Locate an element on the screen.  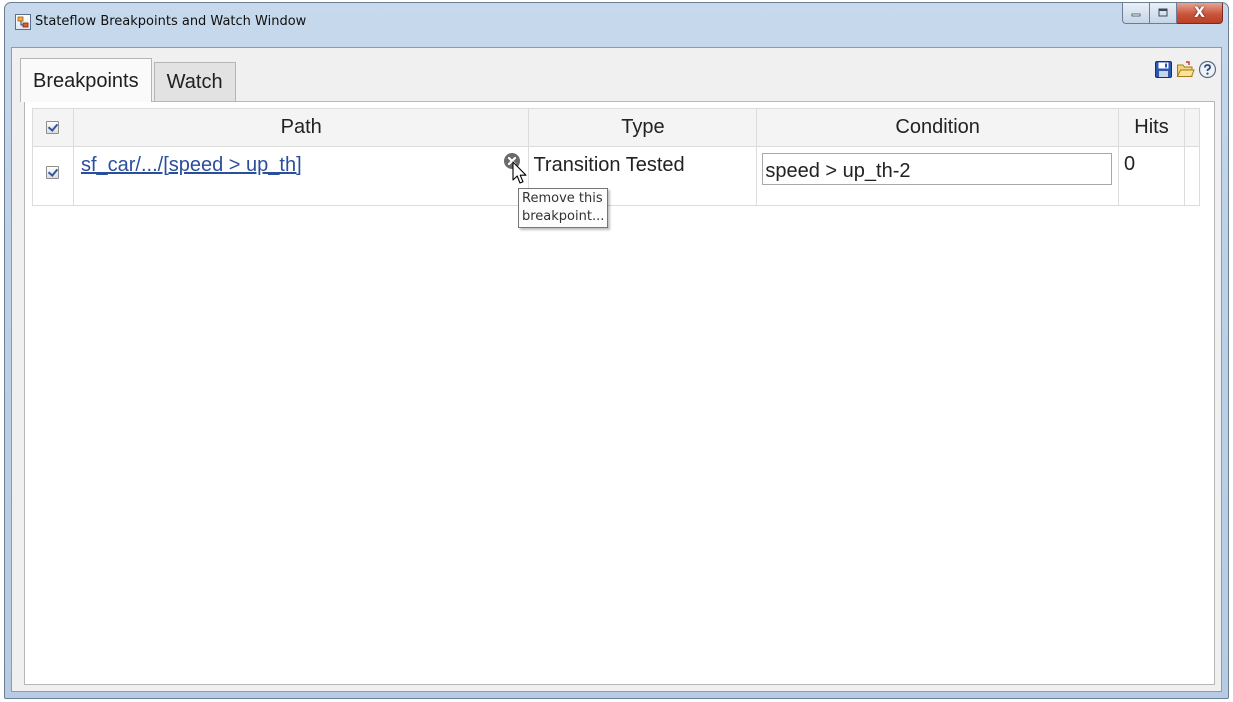
close-button: X is located at coordinates (1200, 13).